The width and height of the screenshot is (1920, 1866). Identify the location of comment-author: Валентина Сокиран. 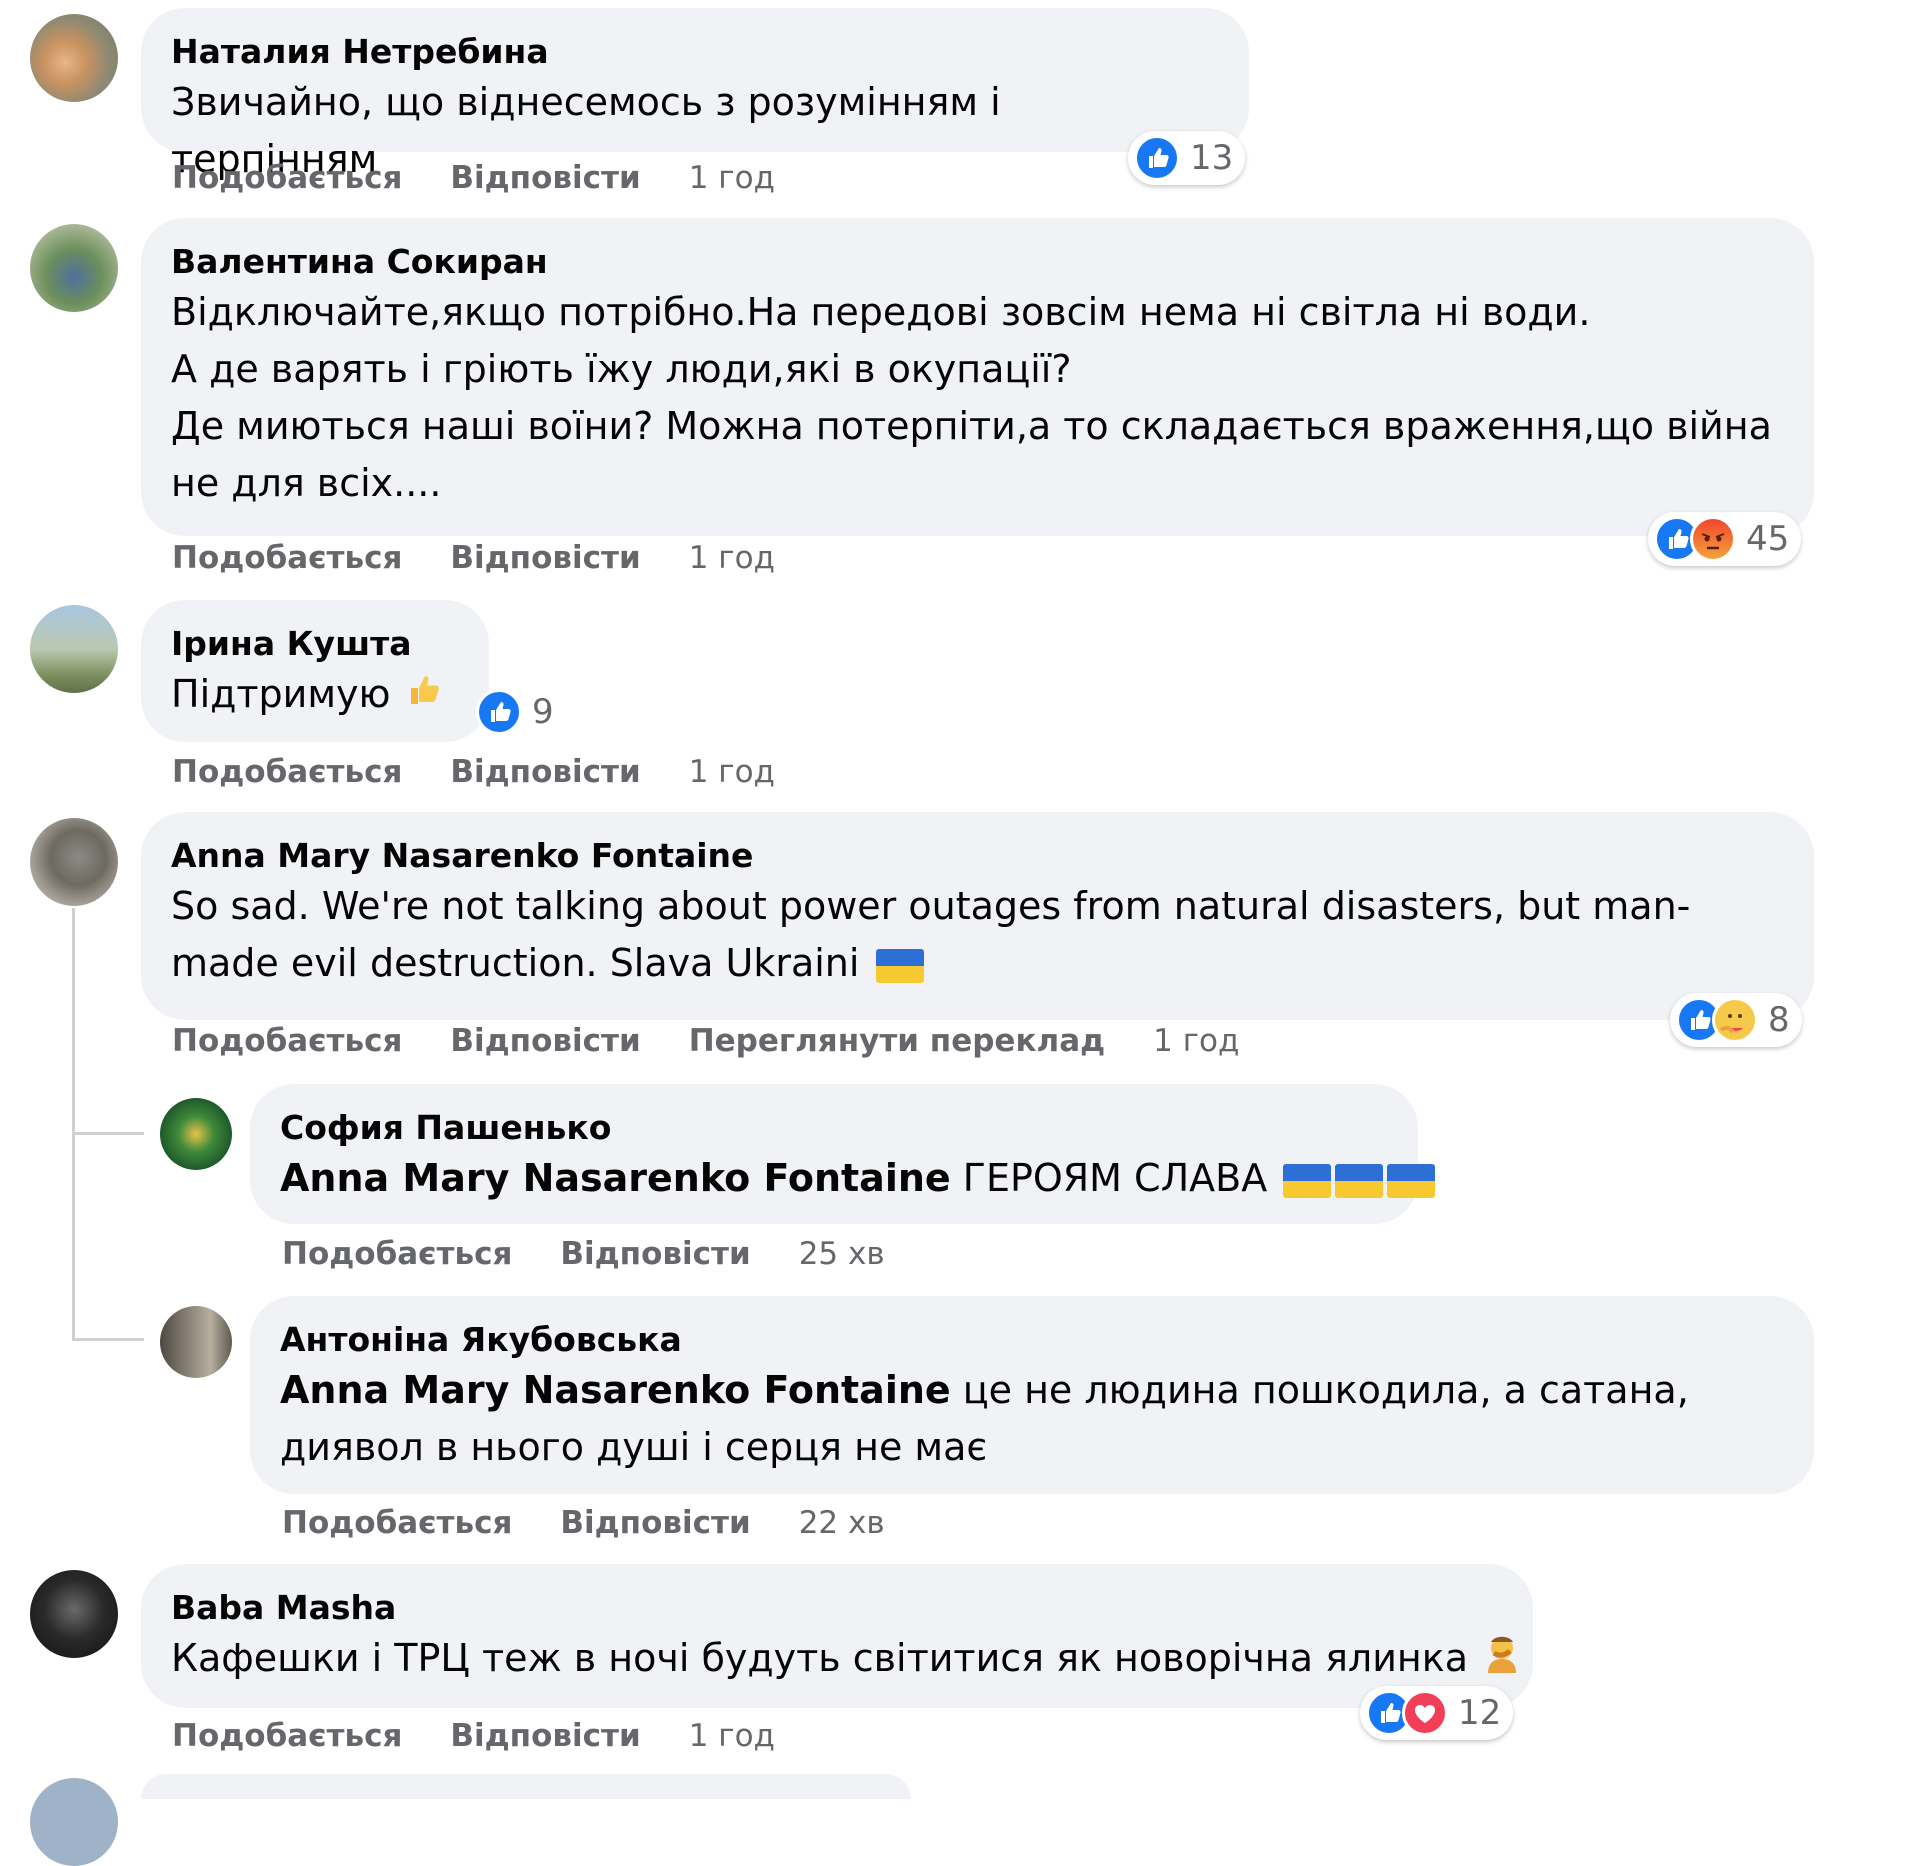
(977, 262).